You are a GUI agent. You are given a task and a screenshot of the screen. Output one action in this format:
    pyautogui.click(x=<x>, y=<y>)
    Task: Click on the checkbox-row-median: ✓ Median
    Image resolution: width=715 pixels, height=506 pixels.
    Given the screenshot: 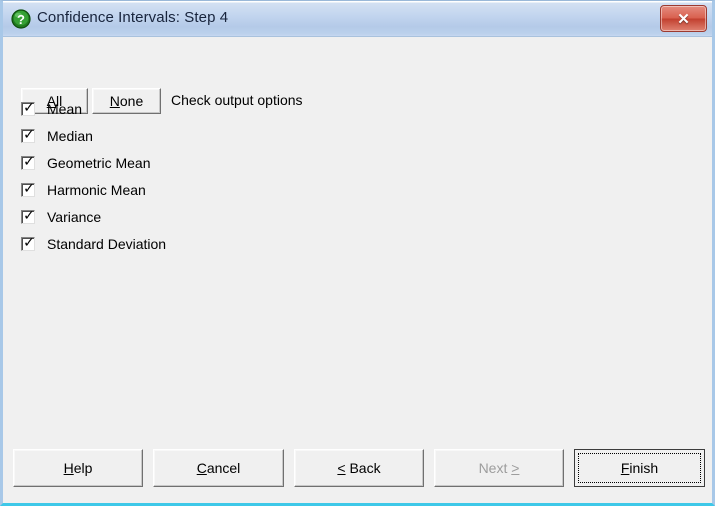 What is the action you would take?
    pyautogui.click(x=93, y=135)
    